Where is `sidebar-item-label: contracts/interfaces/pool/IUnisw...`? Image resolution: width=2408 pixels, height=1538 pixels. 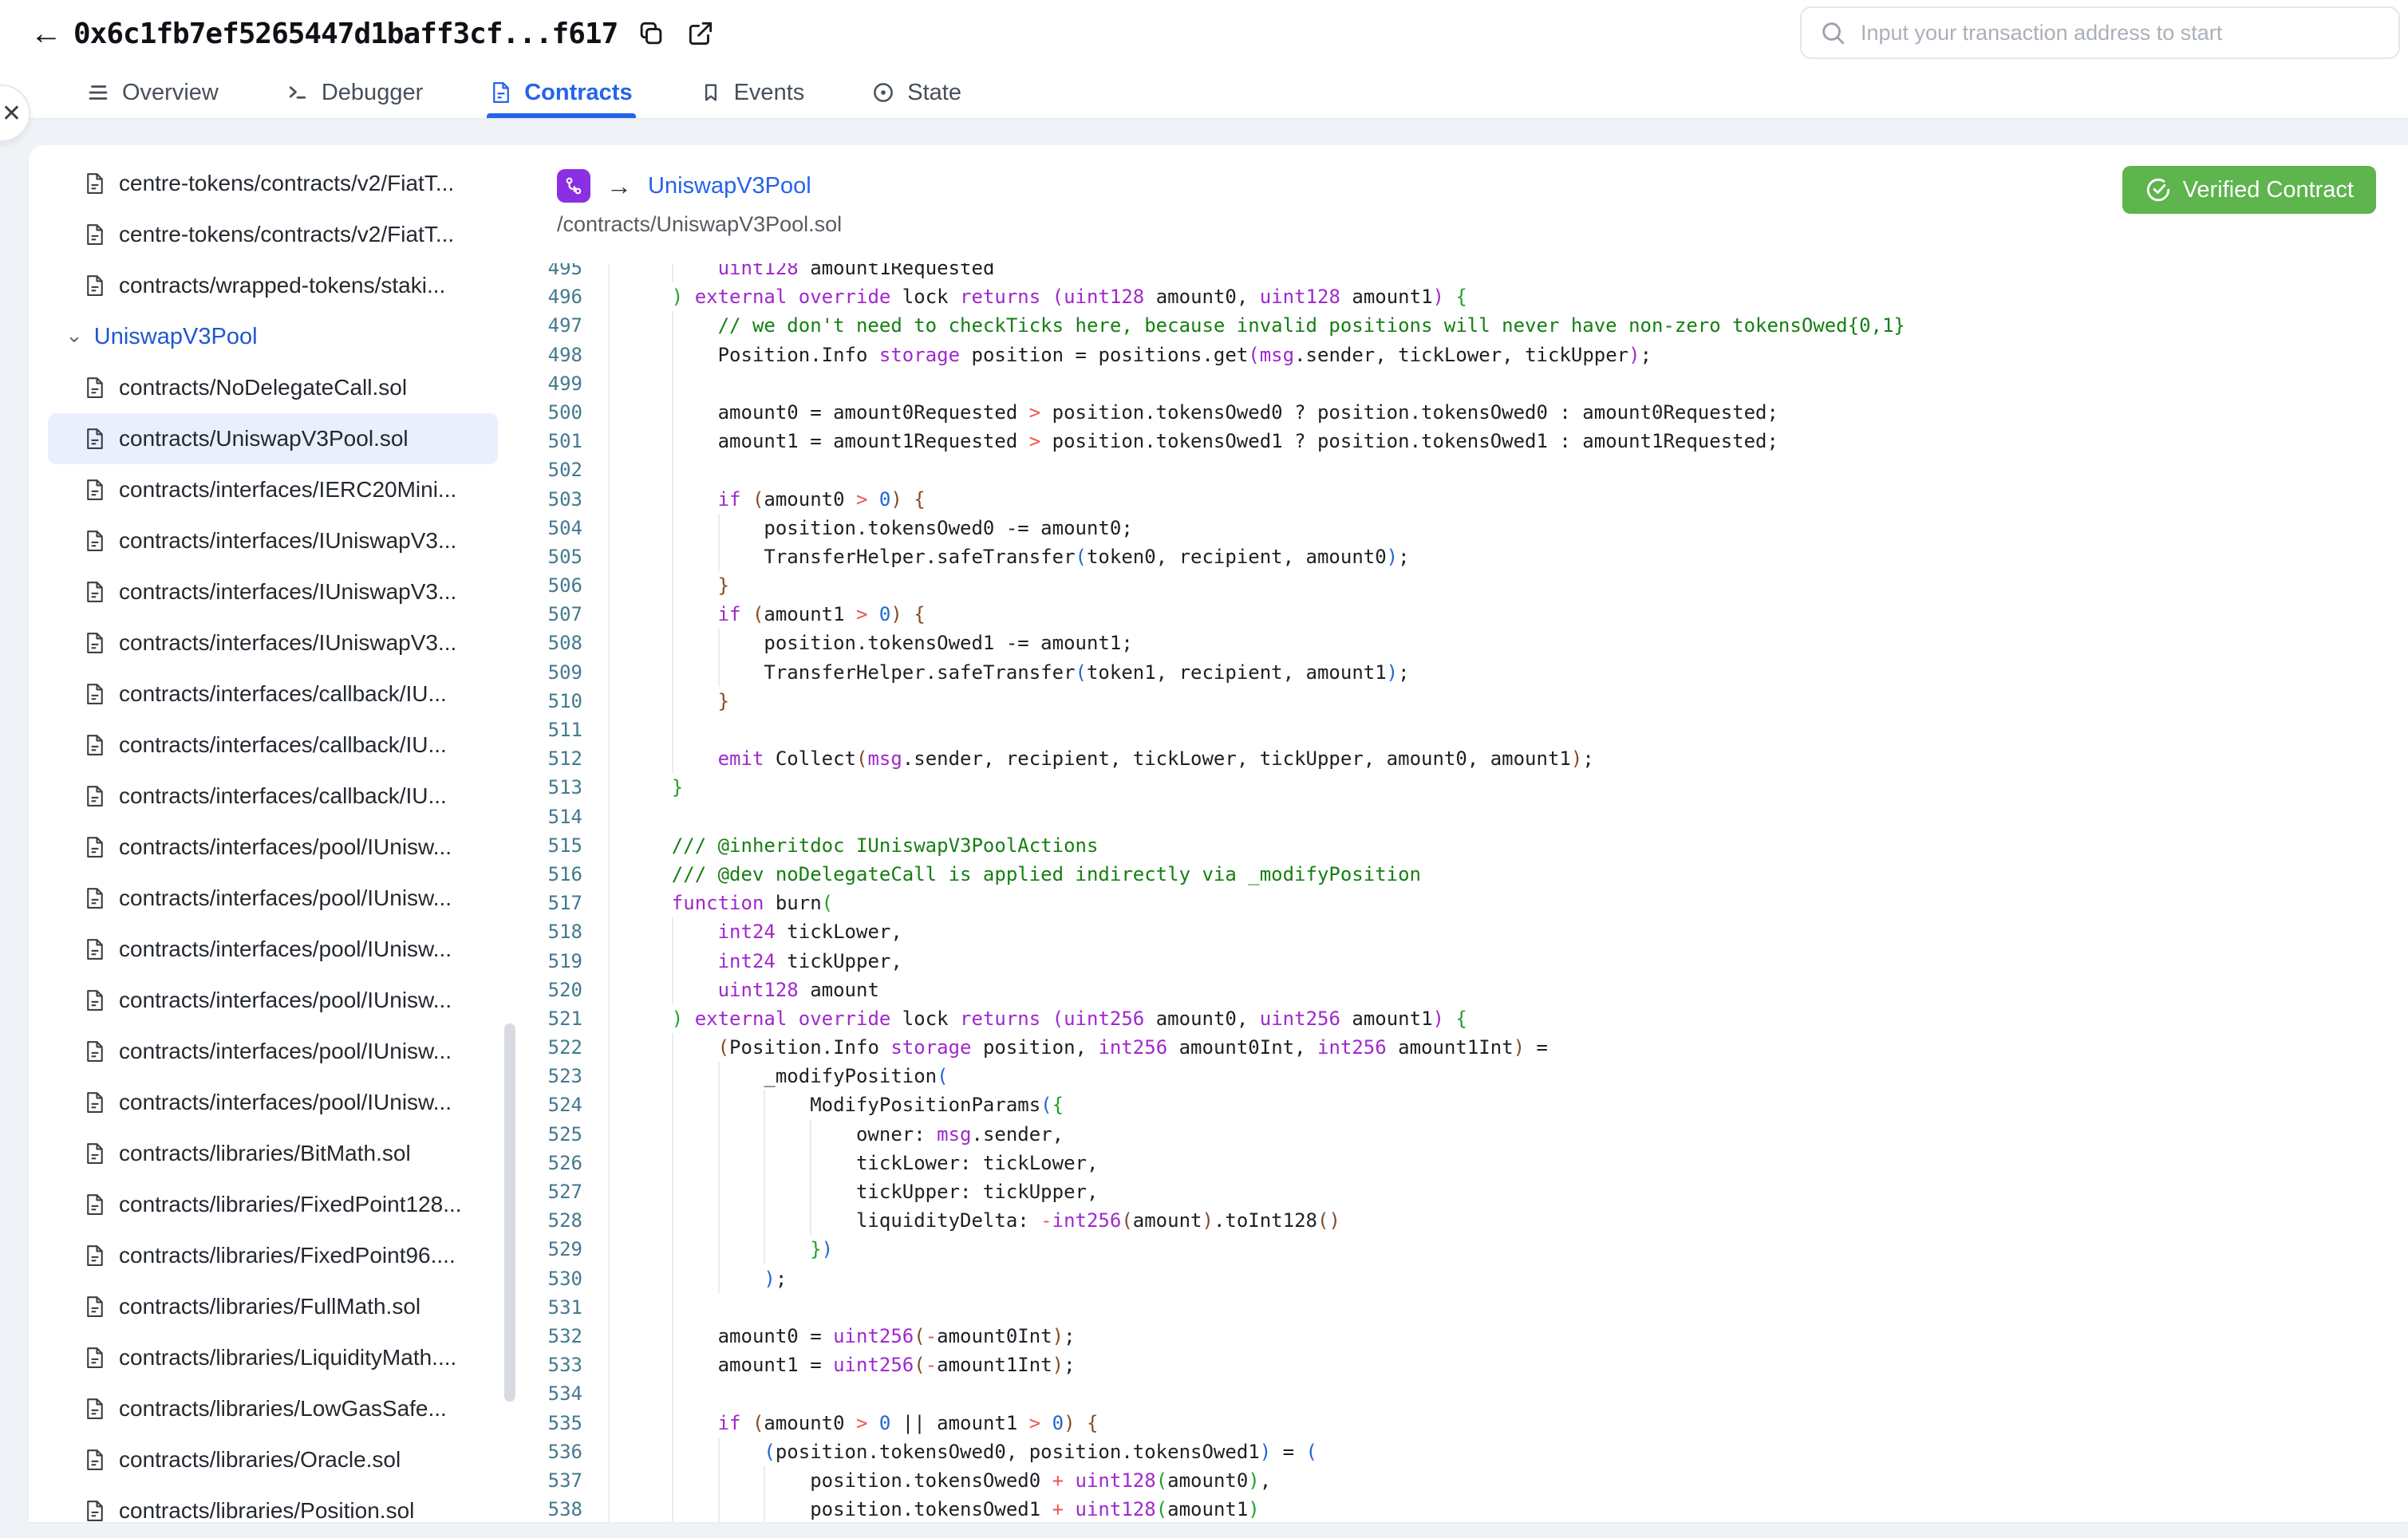 sidebar-item-label: contracts/interfaces/pool/IUnisw... is located at coordinates (285, 1051).